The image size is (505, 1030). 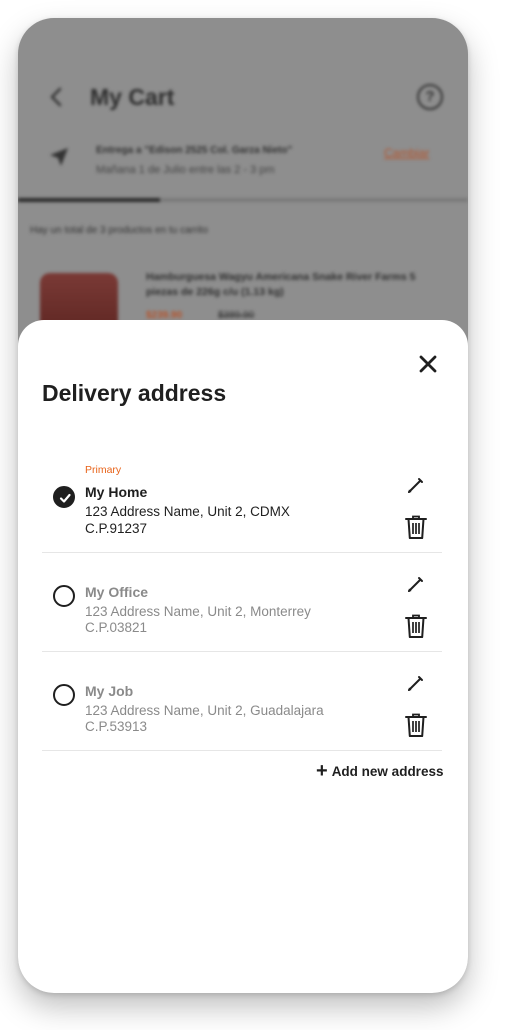 I want to click on address-postal-code: C.P.91237, so click(x=116, y=528).